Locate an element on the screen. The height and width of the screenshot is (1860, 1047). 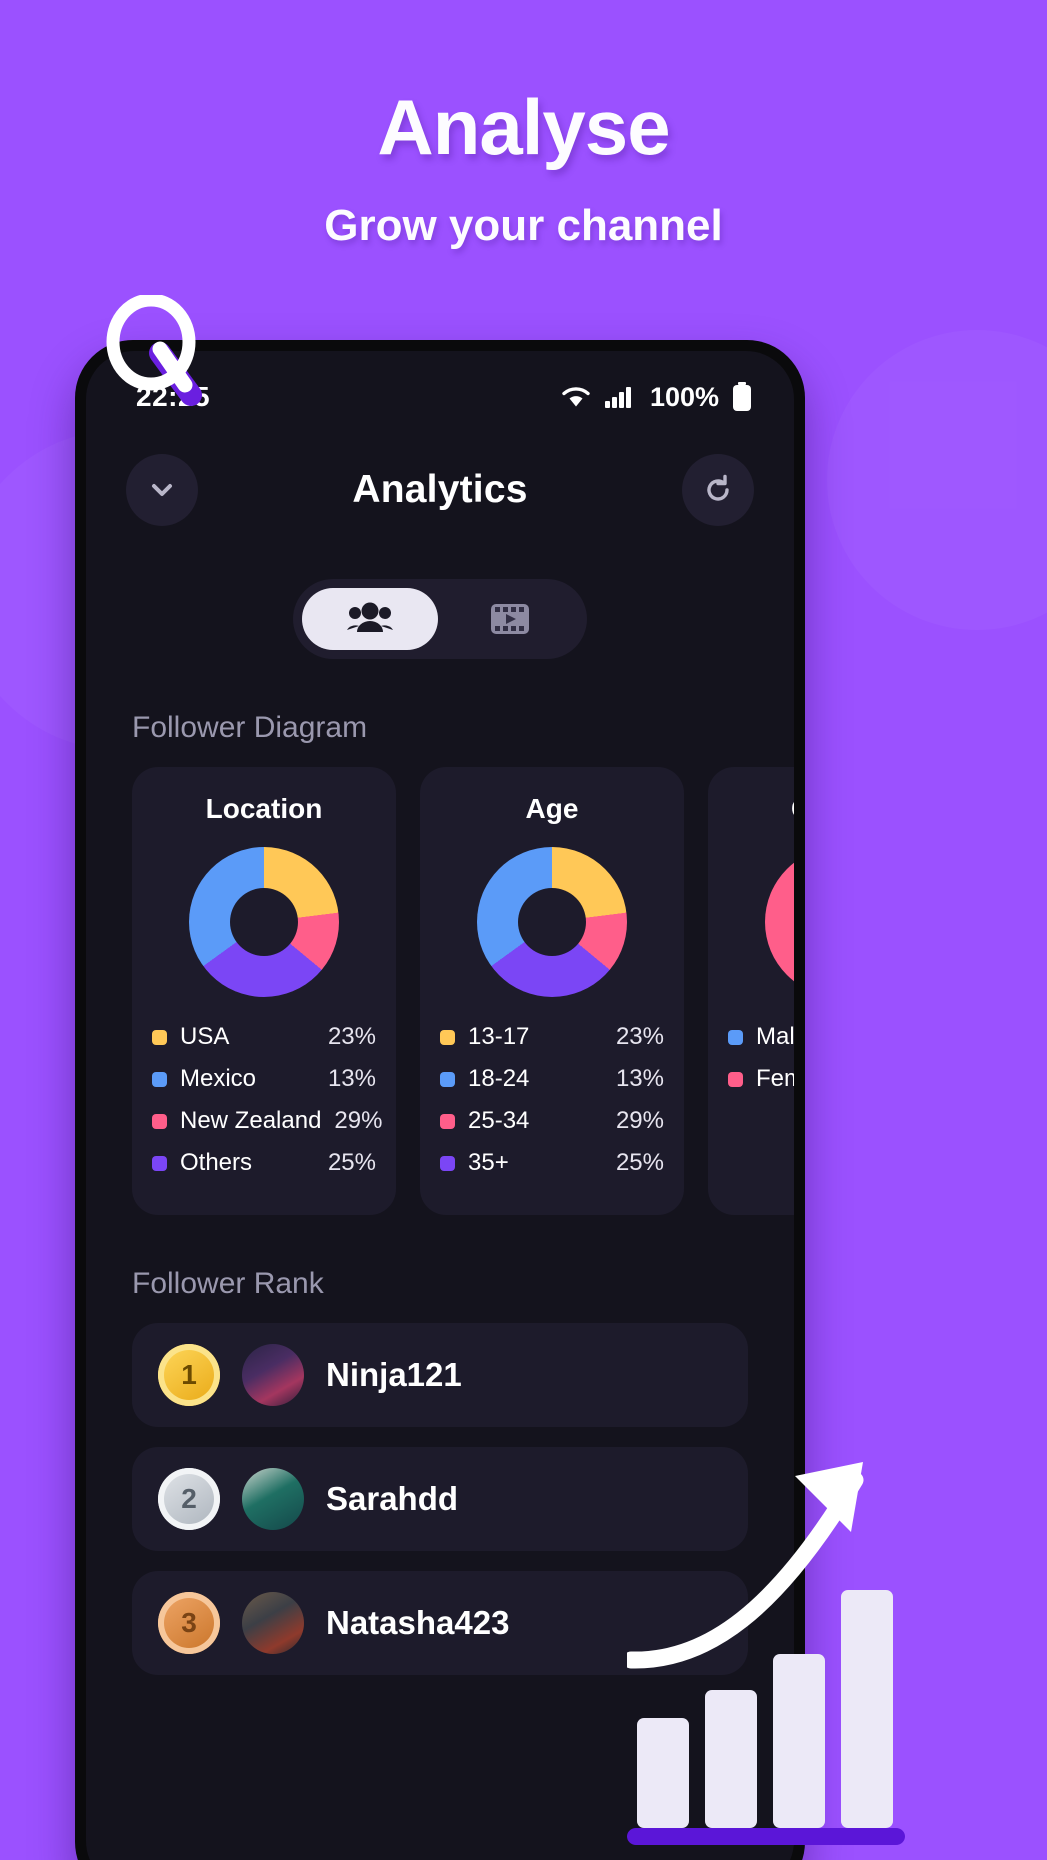
refresh-icon is located at coordinates (718, 487).